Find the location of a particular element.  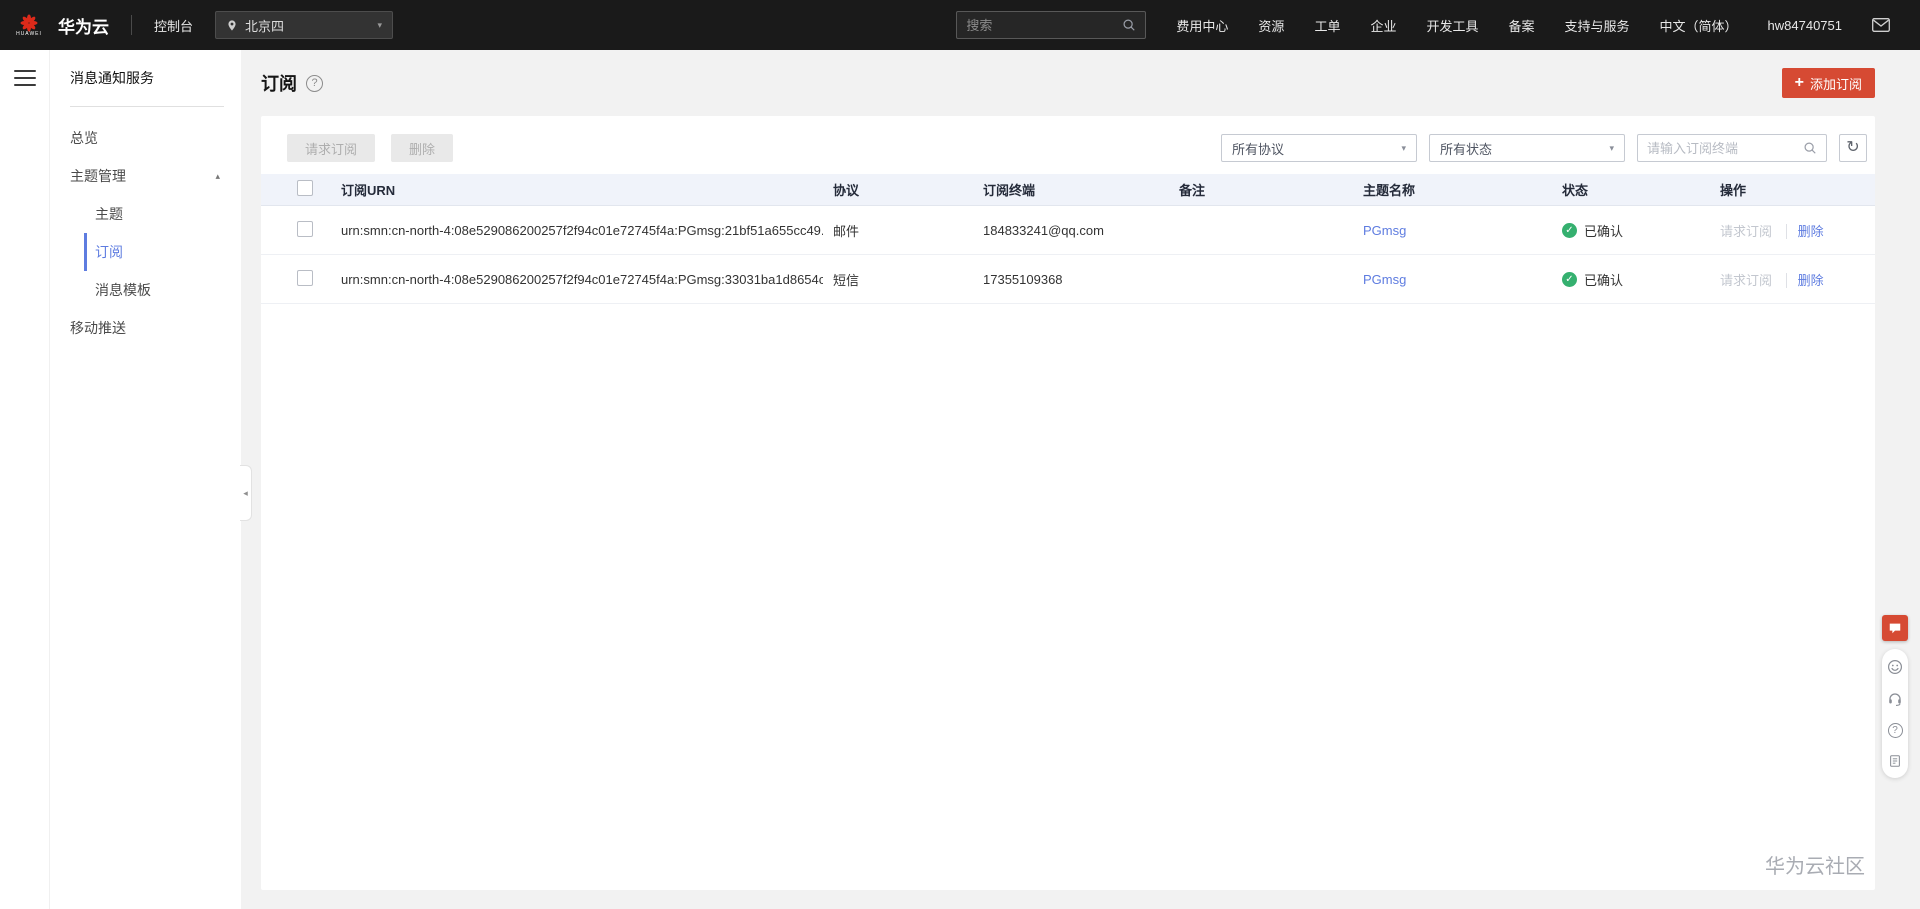

nav-dev-tools: 开发工具 is located at coordinates (1452, 25).